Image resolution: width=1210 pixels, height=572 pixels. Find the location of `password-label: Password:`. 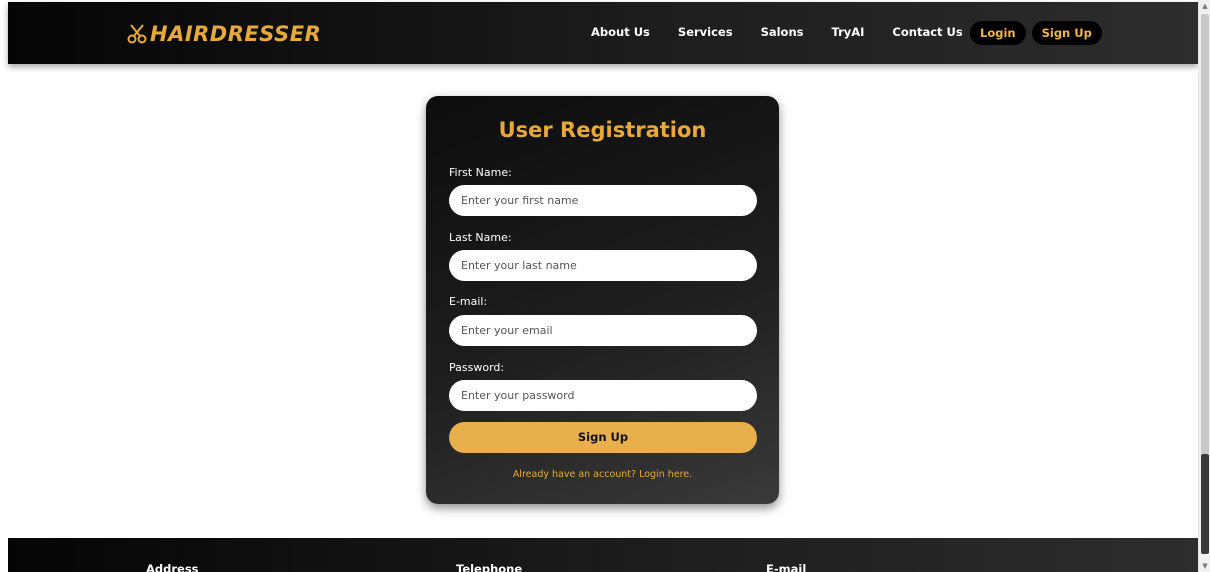

password-label: Password: is located at coordinates (477, 367).